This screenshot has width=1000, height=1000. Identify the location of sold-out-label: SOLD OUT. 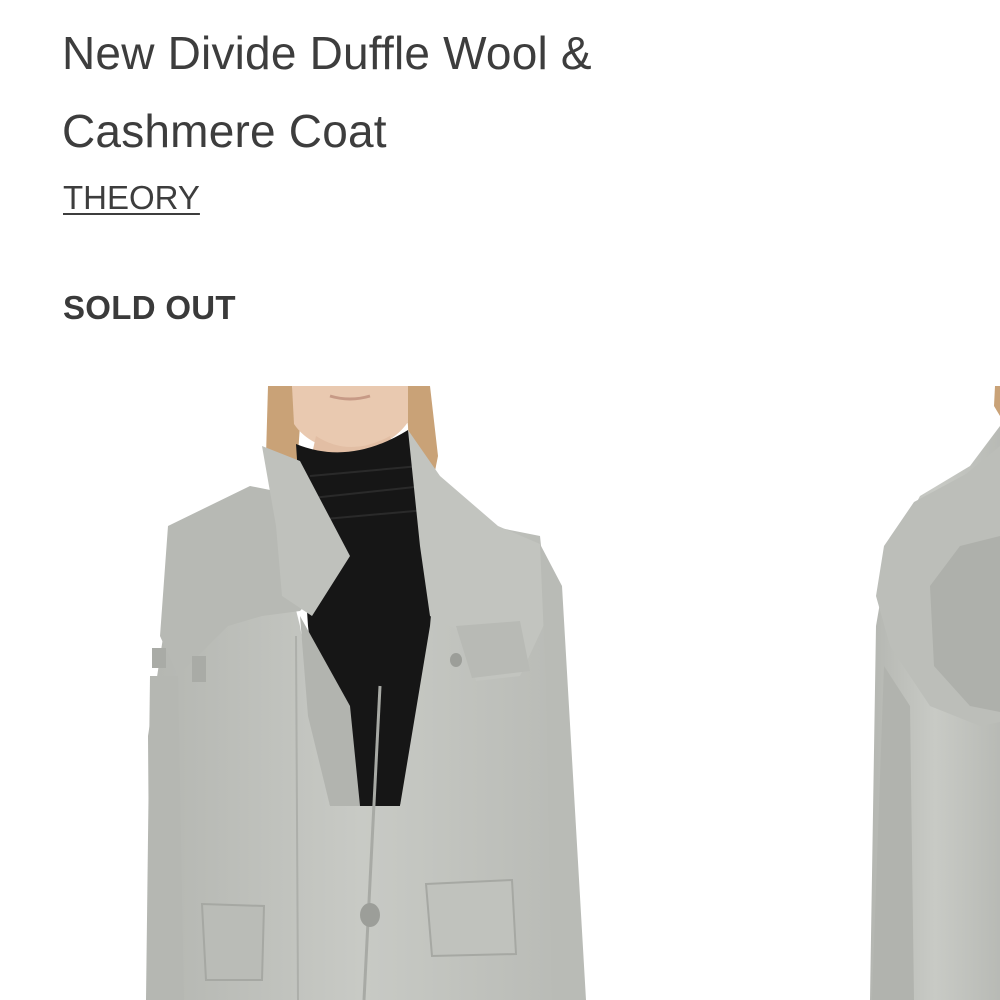
(149, 307).